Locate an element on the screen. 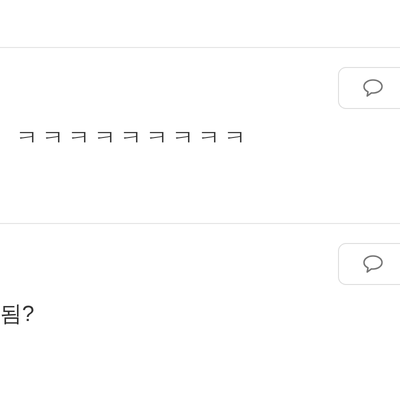 The image size is (400, 400). comment-text: ㅋㅋㅋㅋㅋㅋㅋㅋㅋ is located at coordinates (132, 138).